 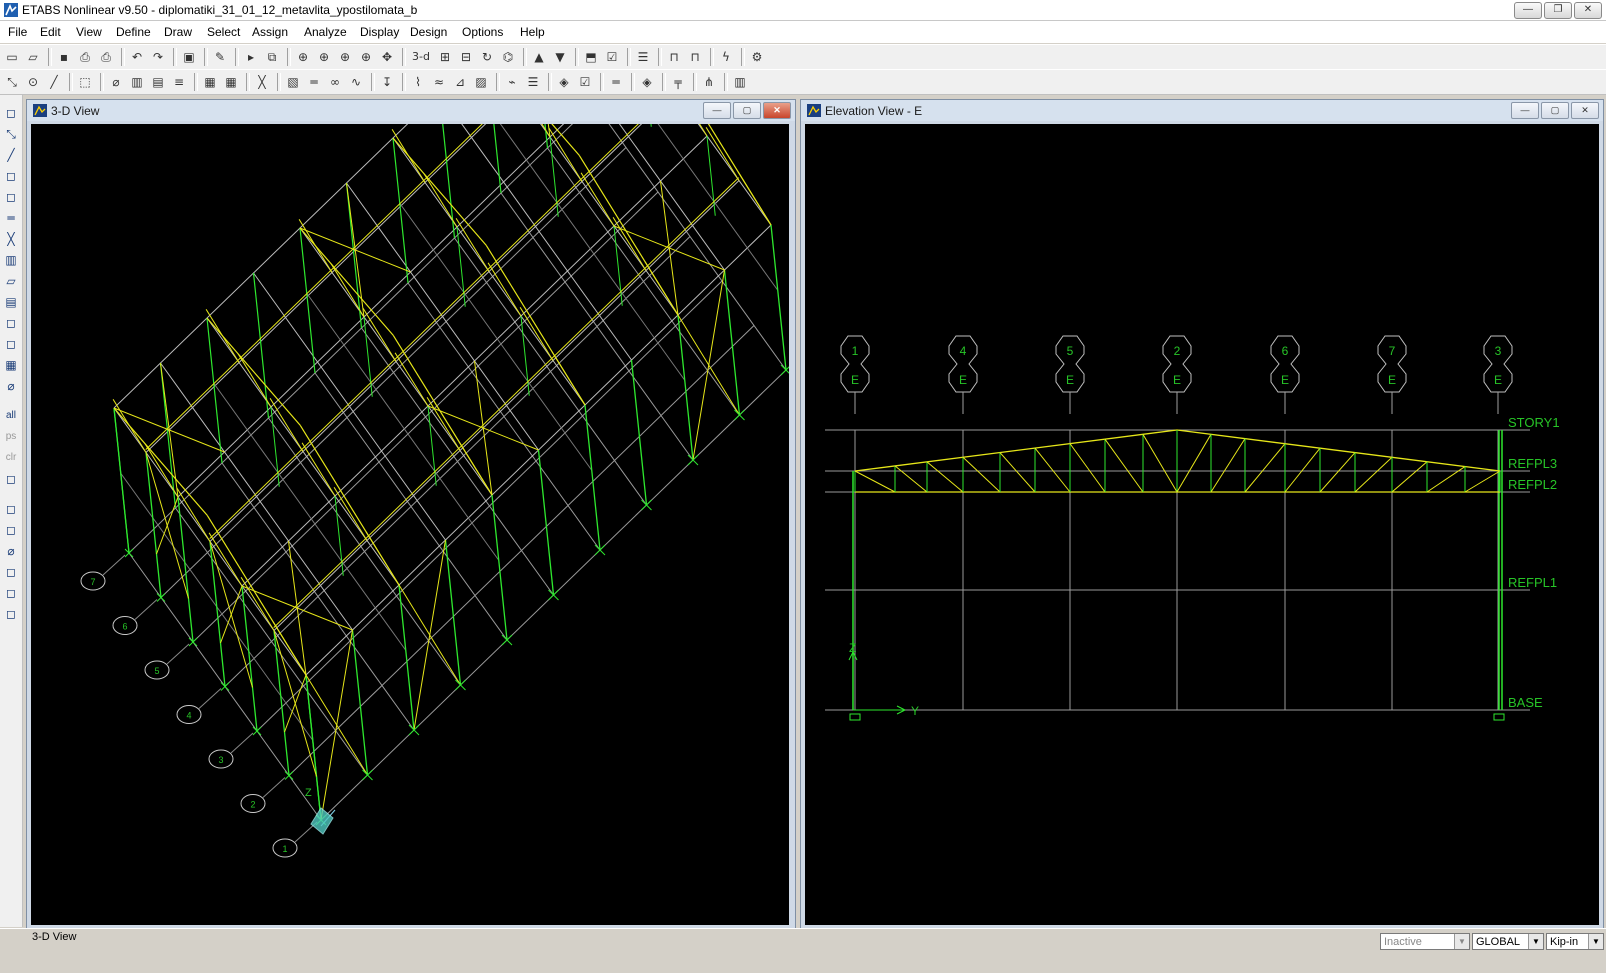 What do you see at coordinates (379, 32) in the screenshot?
I see `menu-display: Display` at bounding box center [379, 32].